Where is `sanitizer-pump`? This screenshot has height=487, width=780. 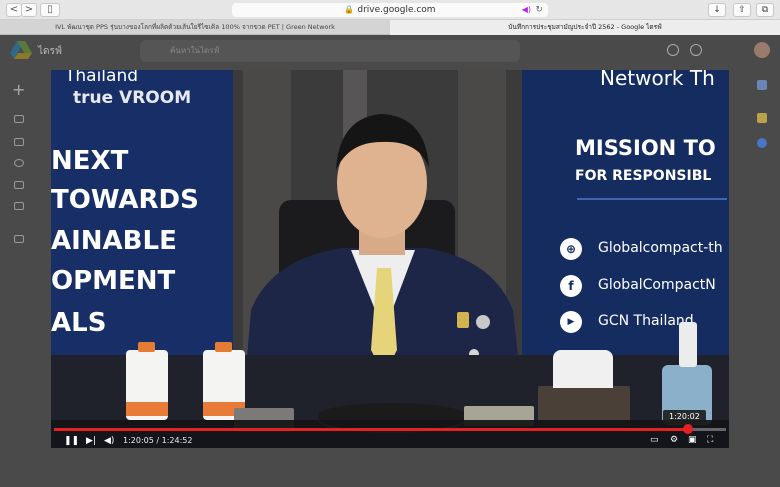
sanitizer-pump is located at coordinates (688, 344).